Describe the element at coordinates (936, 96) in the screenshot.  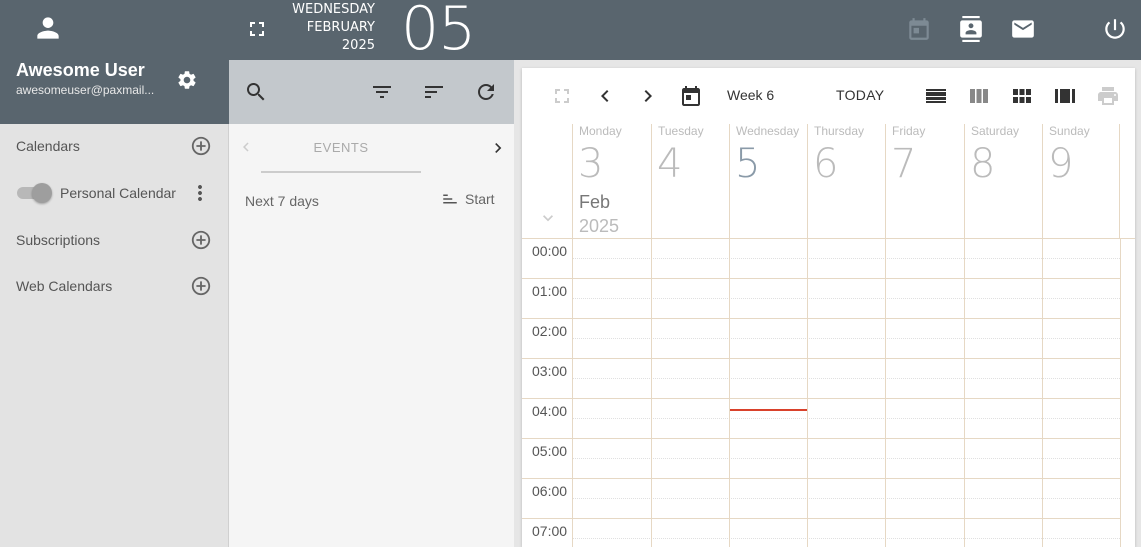
I see `day-view-icon` at that location.